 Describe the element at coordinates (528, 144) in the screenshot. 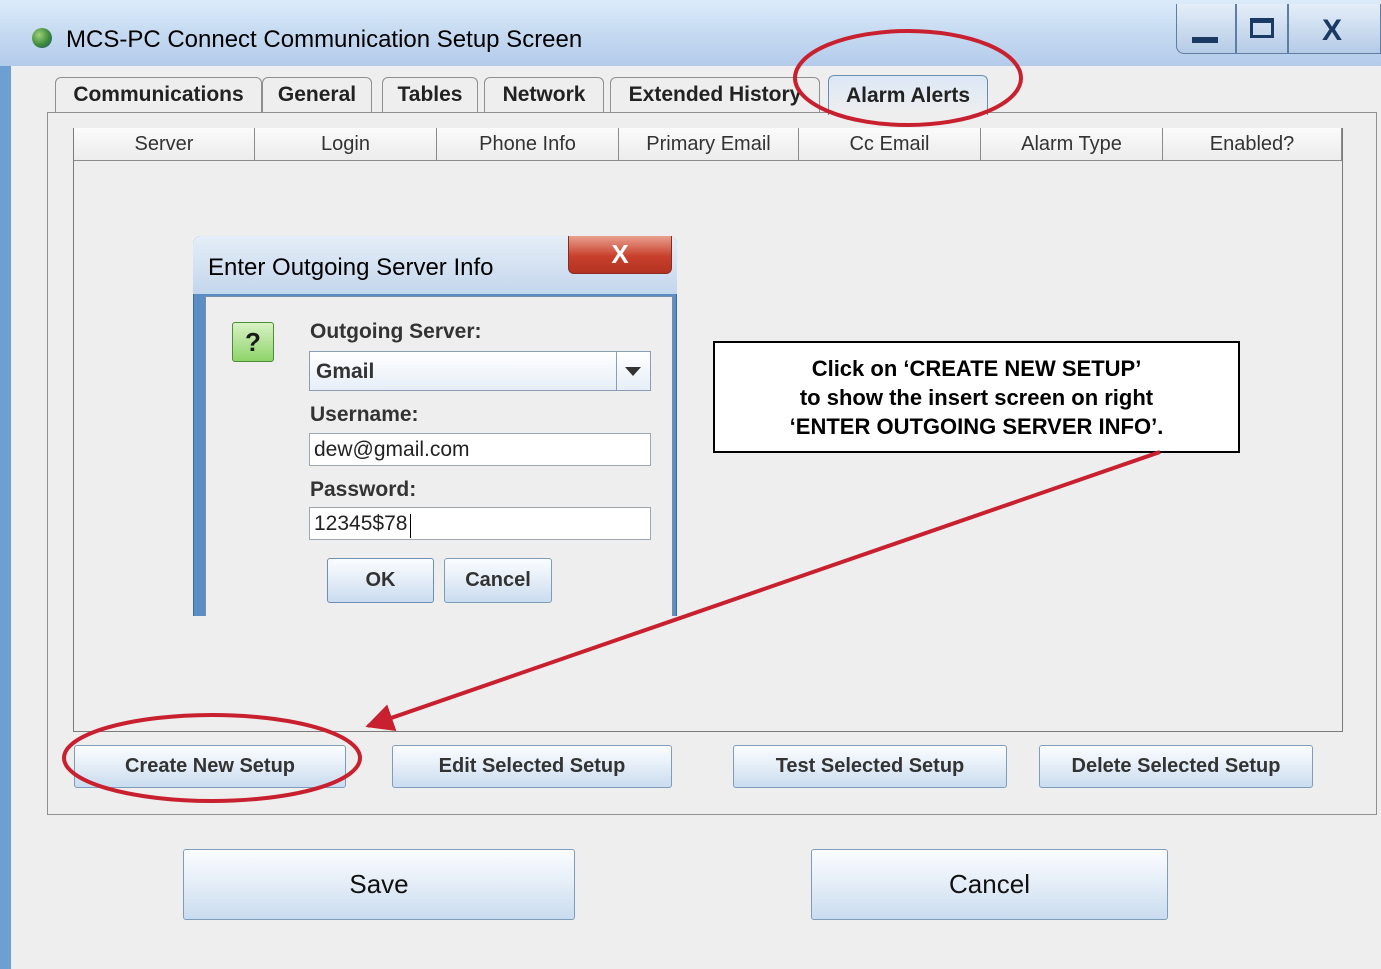

I see `column-header-phone-info: Phone Info` at that location.